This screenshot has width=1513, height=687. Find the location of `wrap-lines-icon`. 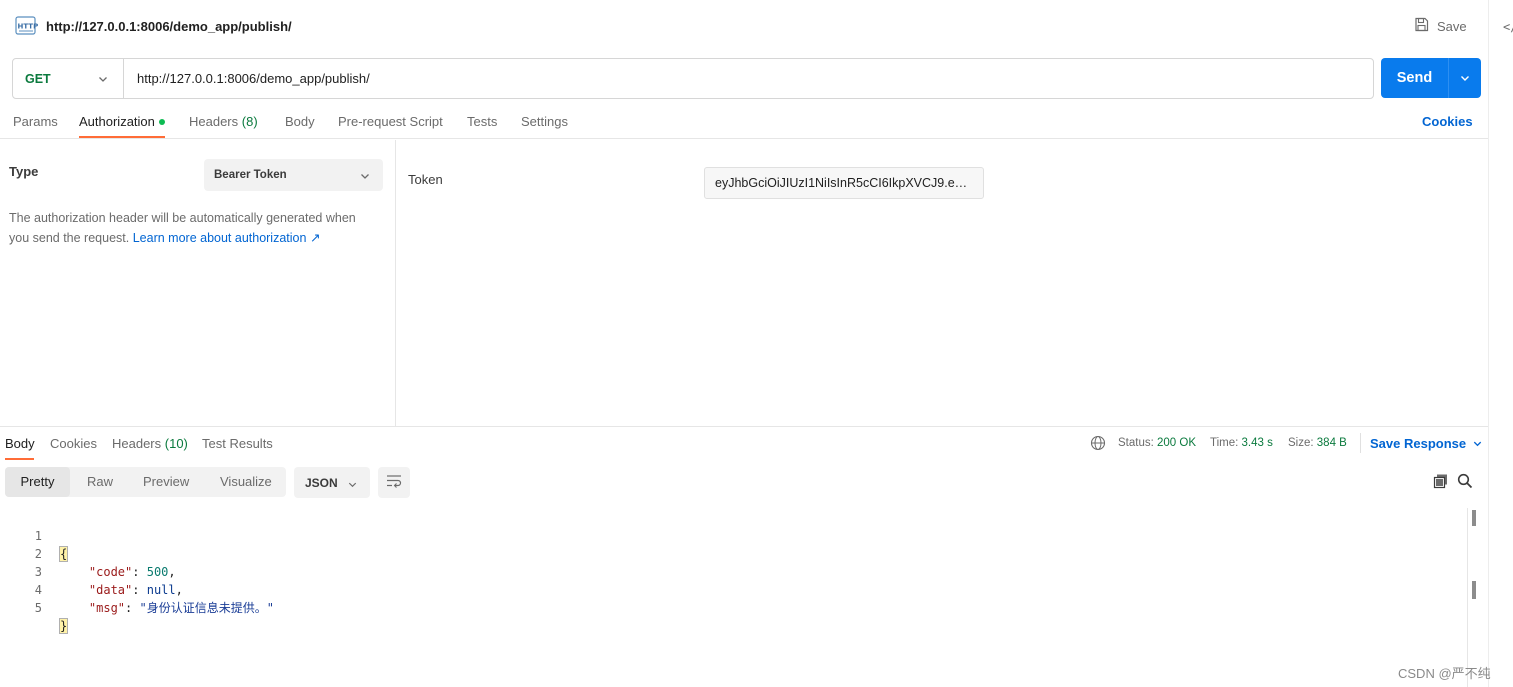

wrap-lines-icon is located at coordinates (394, 482).